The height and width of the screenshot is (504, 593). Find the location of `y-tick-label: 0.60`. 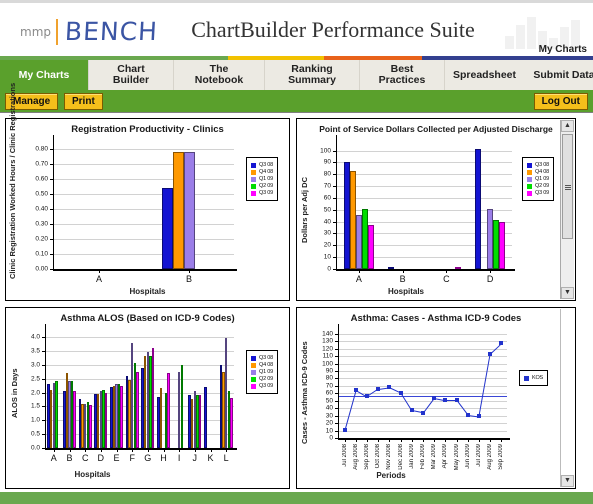

y-tick-label: 0.60 is located at coordinates (41, 179).